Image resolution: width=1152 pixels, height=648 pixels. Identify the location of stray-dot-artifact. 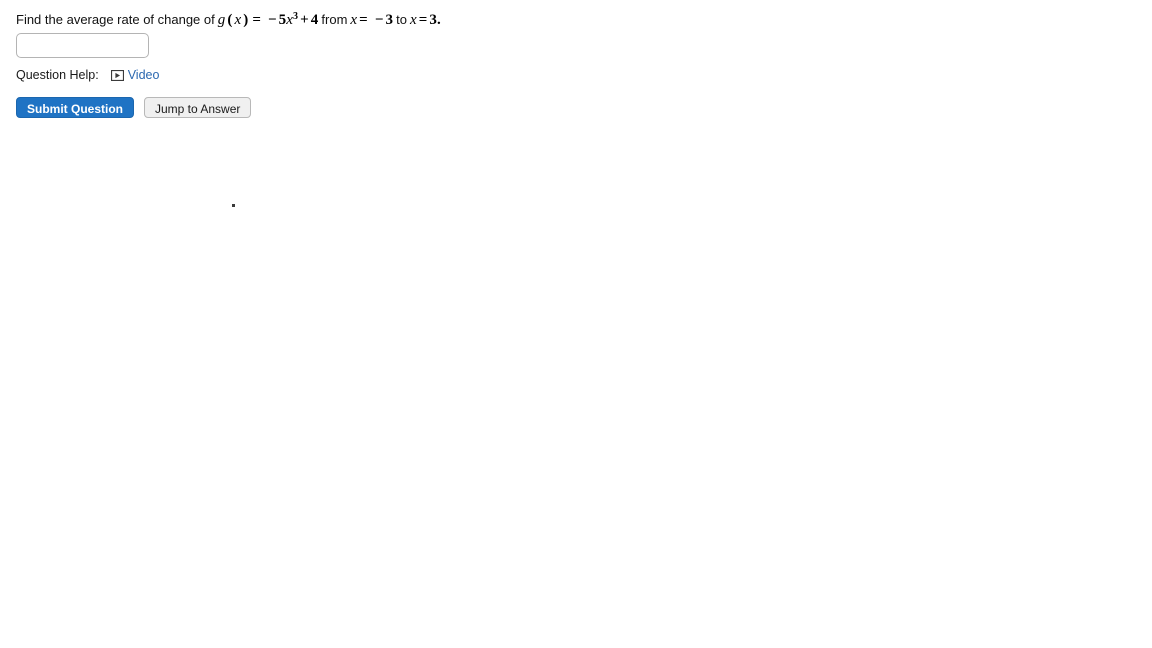
(233, 205).